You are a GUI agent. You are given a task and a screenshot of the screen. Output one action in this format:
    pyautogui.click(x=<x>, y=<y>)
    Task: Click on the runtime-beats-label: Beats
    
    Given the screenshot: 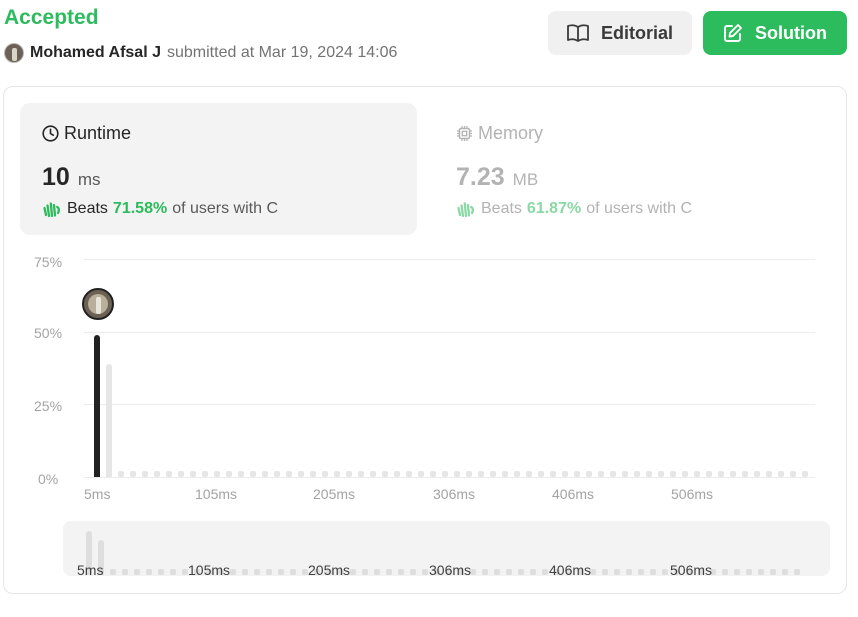 What is the action you would take?
    pyautogui.click(x=87, y=208)
    